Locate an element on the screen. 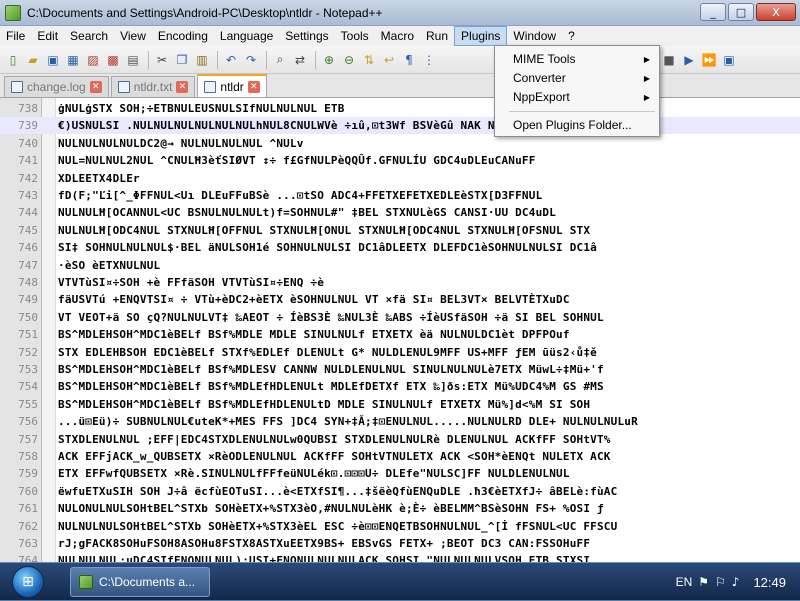 The height and width of the screenshot is (601, 800). menu-item-label: MIME Tools is located at coordinates (544, 59).